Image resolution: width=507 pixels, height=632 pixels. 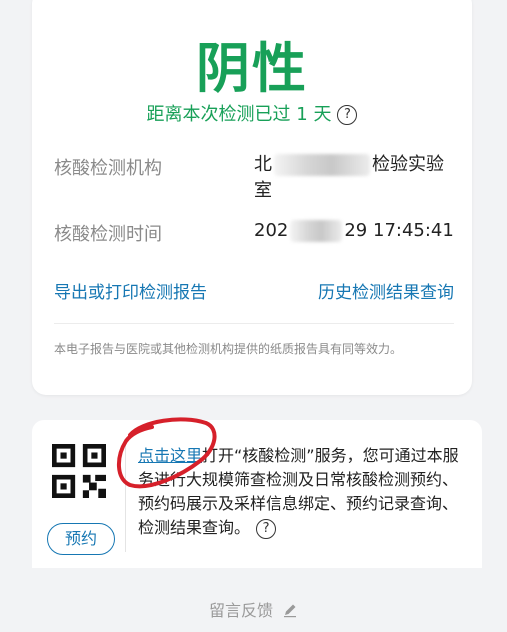 I want to click on elapsed-text: 距离本次检测已过 1 天, so click(x=239, y=114).